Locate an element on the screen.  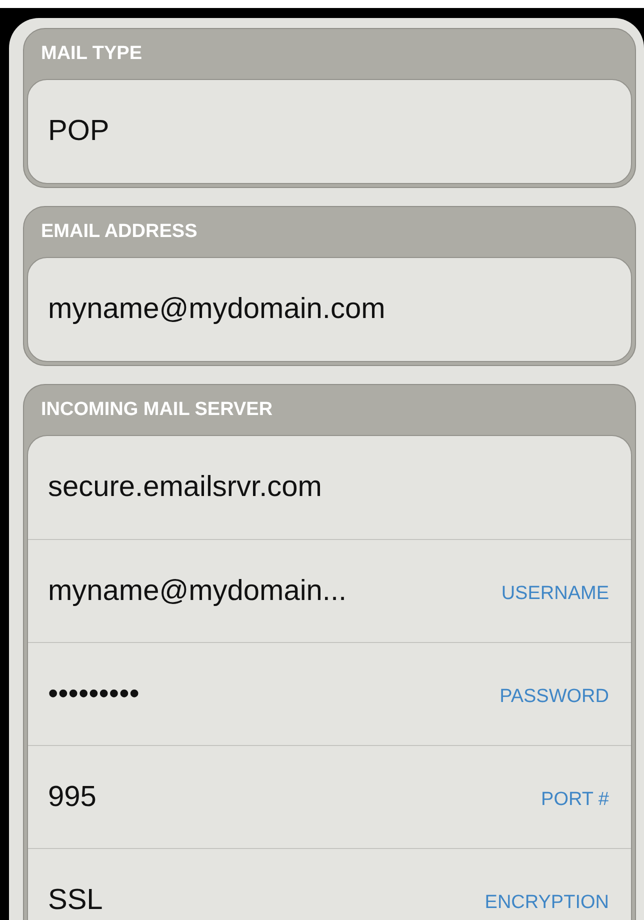
input-field: 995 is located at coordinates (72, 797).